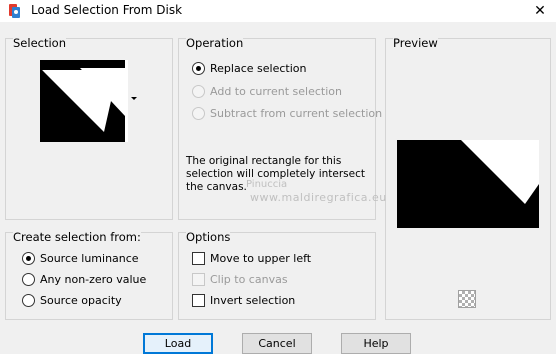 The height and width of the screenshot is (354, 556). Describe the element at coordinates (296, 113) in the screenshot. I see `radio-label: Subtract from current selection` at that location.